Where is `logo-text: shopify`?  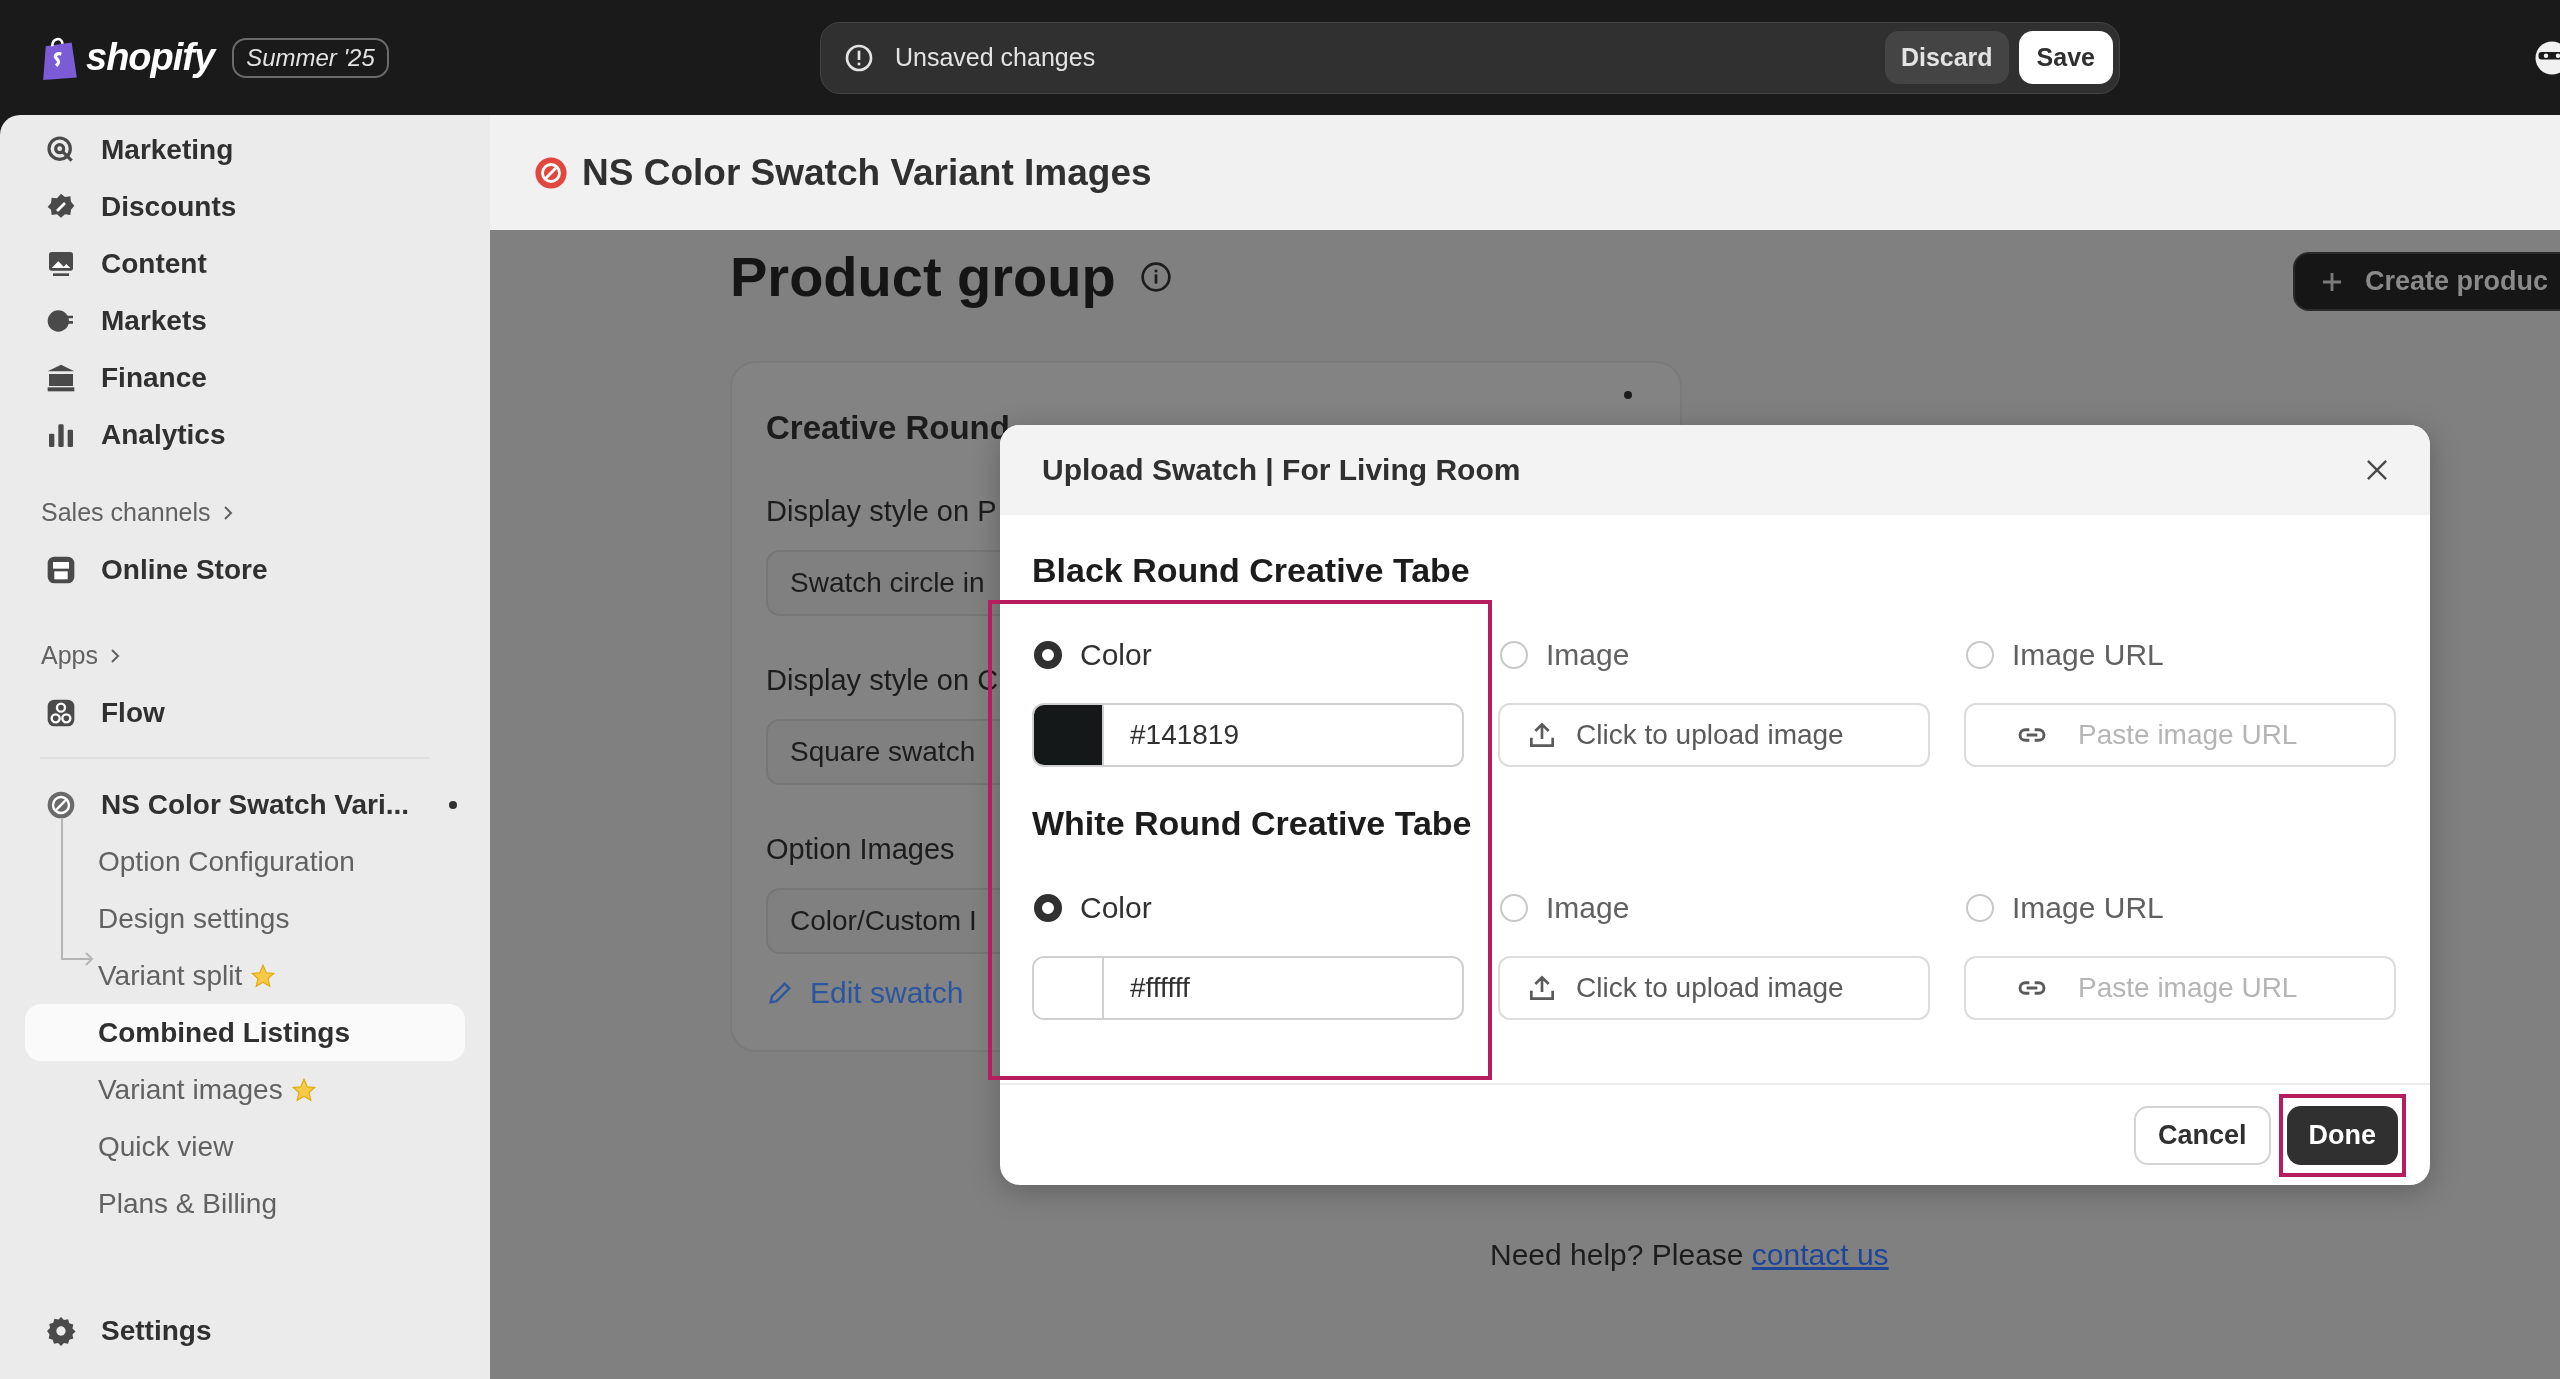
logo-text: shopify is located at coordinates (150, 57).